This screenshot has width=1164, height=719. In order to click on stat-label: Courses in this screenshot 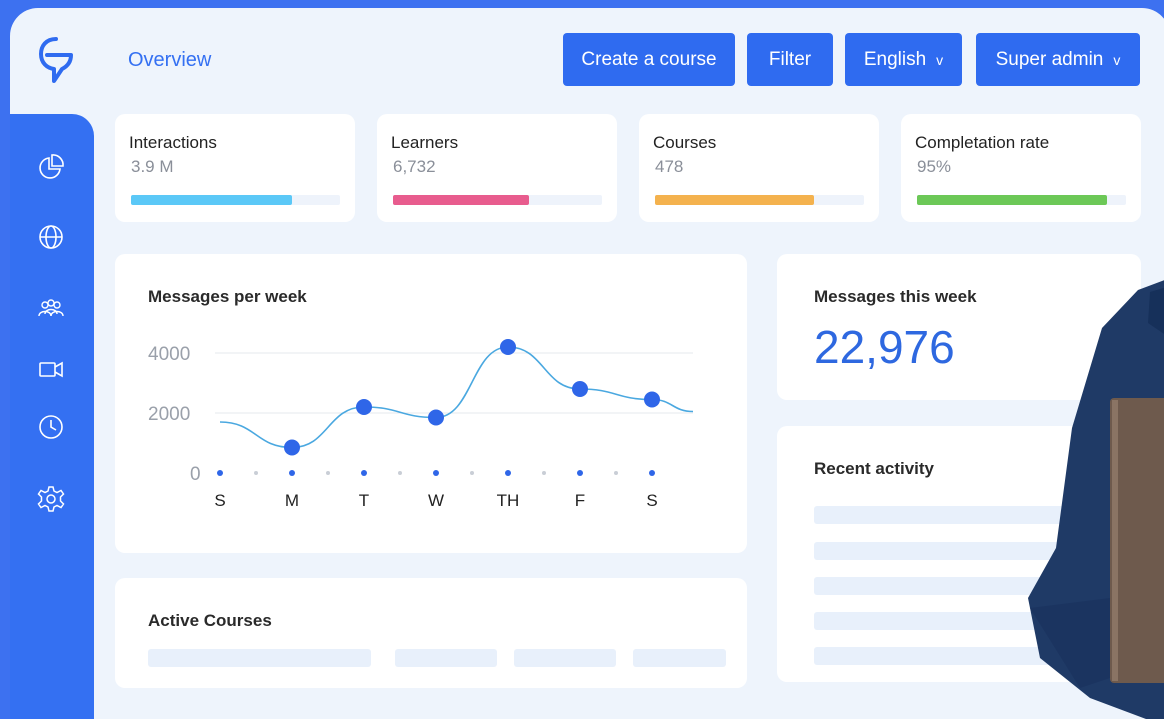, I will do `click(685, 142)`.